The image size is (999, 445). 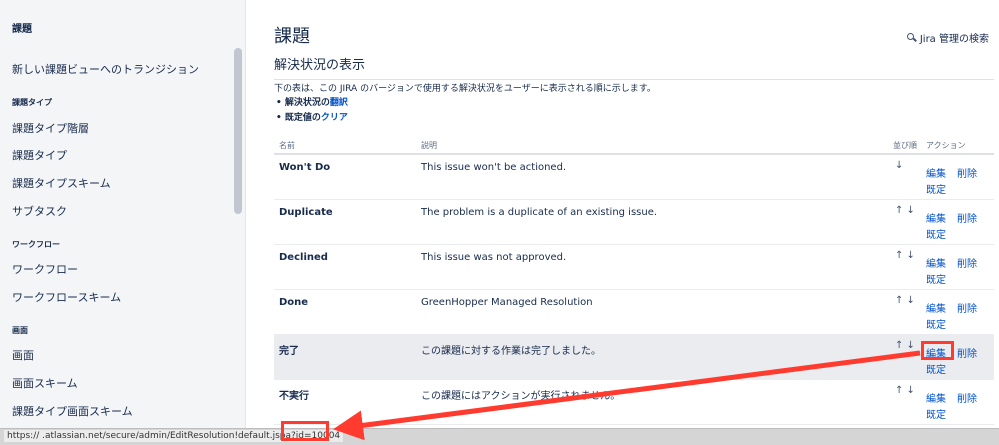 What do you see at coordinates (238, 131) in the screenshot?
I see `sidebar-scrollbar` at bounding box center [238, 131].